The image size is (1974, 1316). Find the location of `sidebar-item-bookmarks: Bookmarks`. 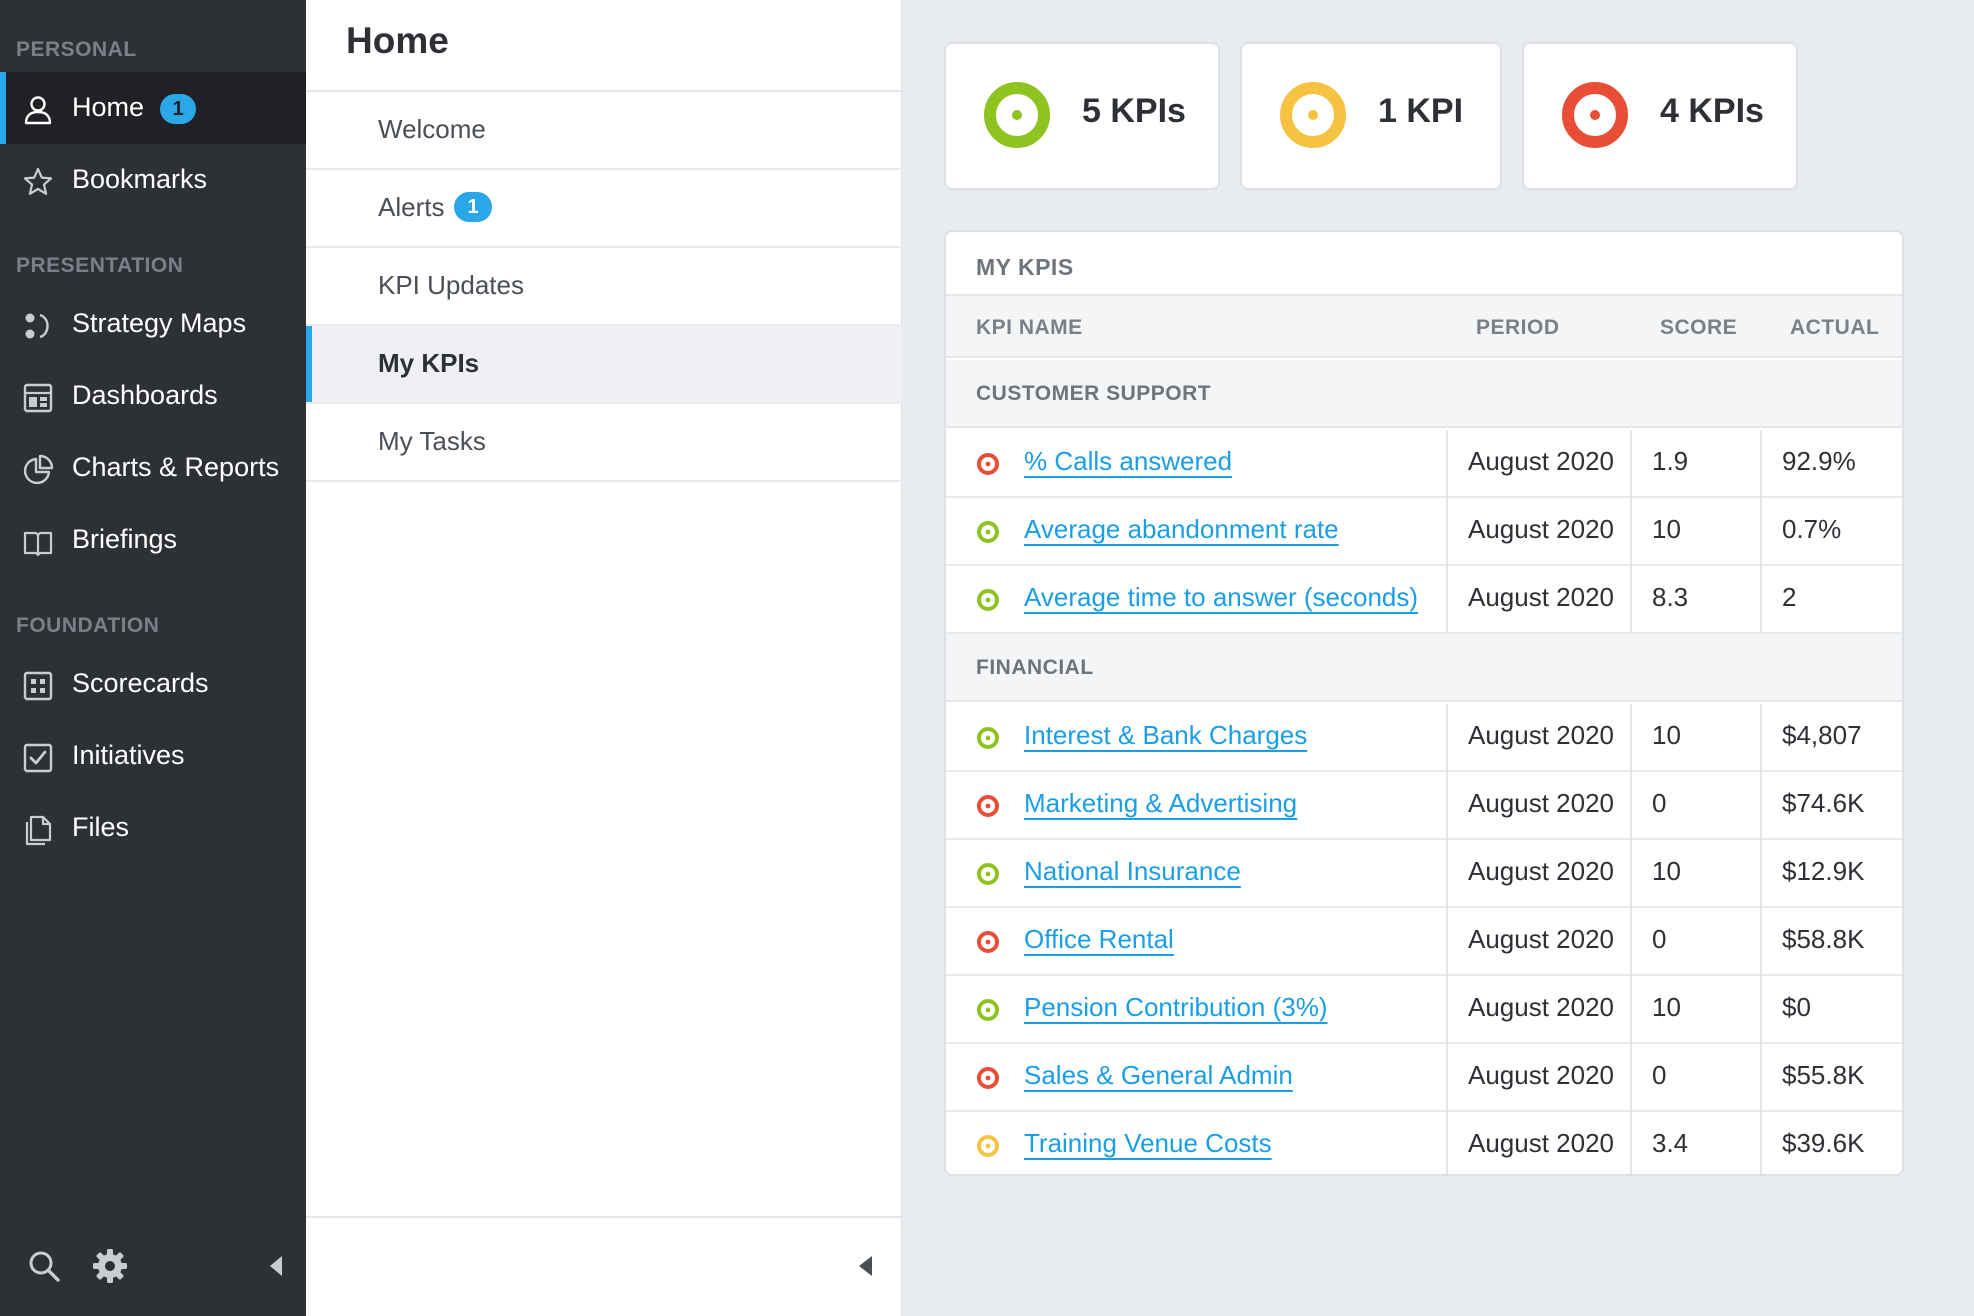

sidebar-item-bookmarks: Bookmarks is located at coordinates (153, 180).